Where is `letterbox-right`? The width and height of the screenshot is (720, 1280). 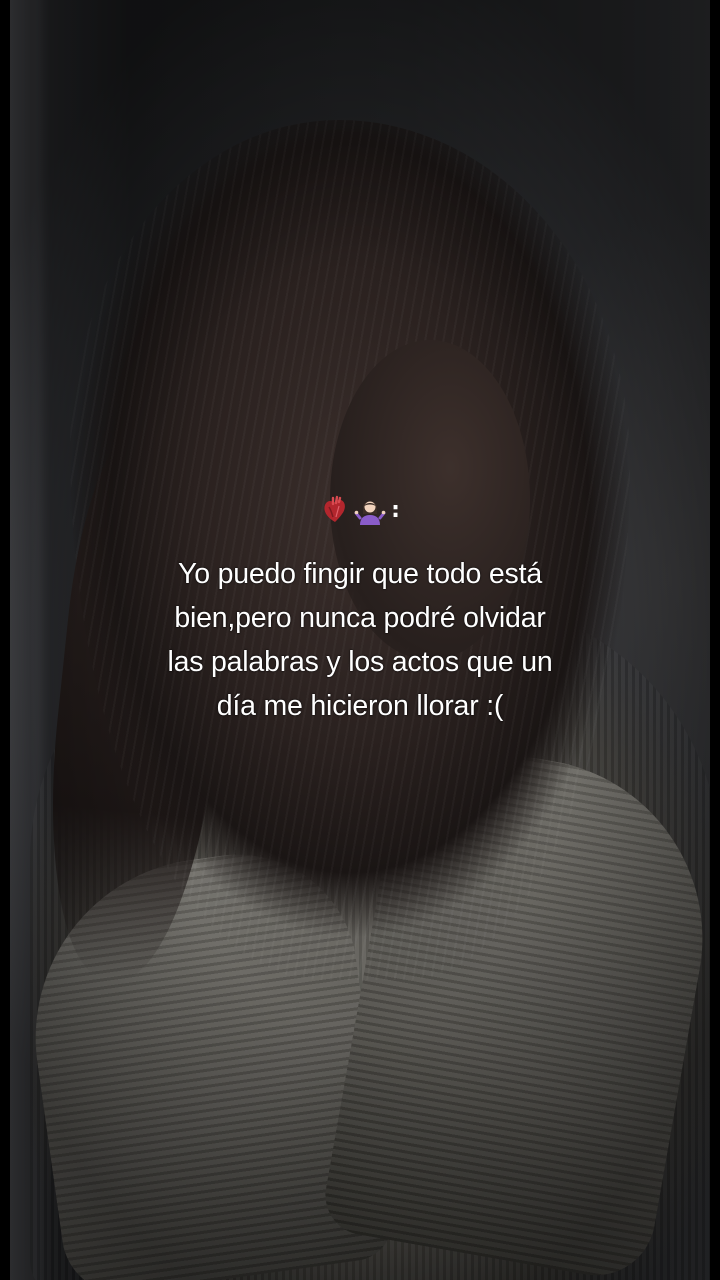
letterbox-right is located at coordinates (715, 640).